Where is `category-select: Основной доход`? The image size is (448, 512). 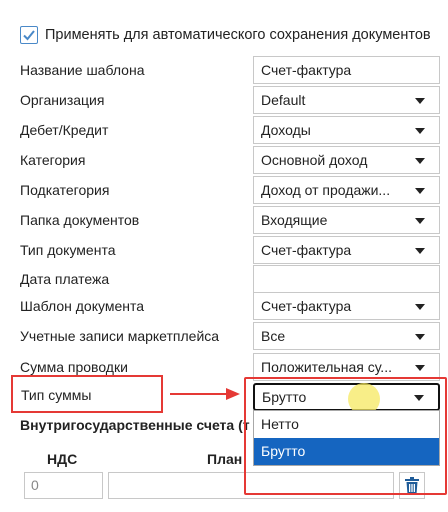 category-select: Основной доход is located at coordinates (346, 160).